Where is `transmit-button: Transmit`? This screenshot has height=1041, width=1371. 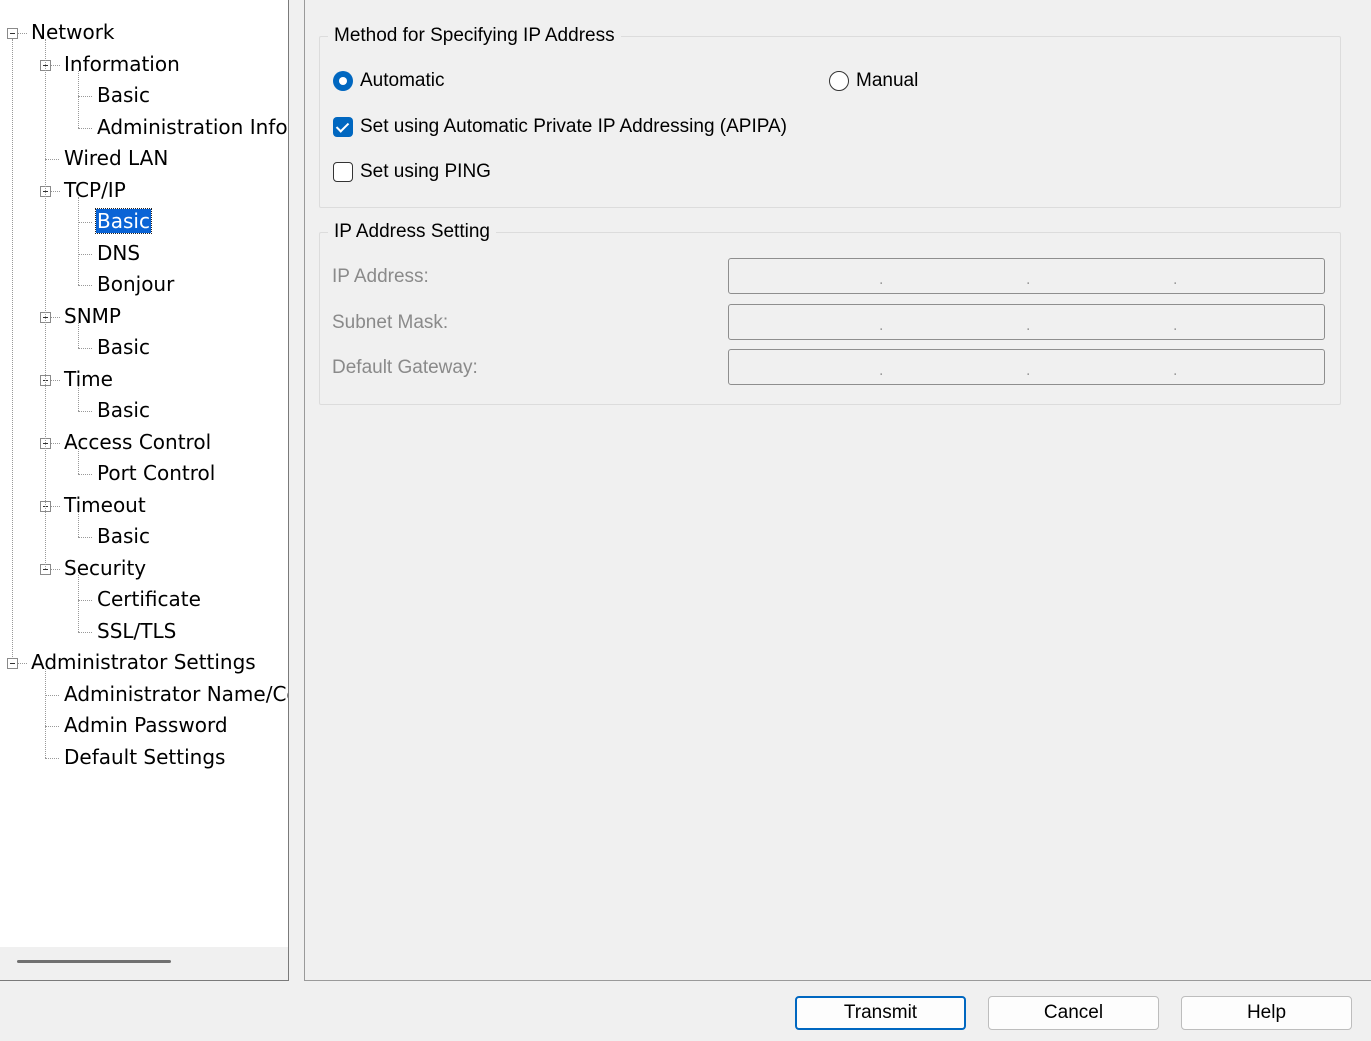
transmit-button: Transmit is located at coordinates (880, 1013).